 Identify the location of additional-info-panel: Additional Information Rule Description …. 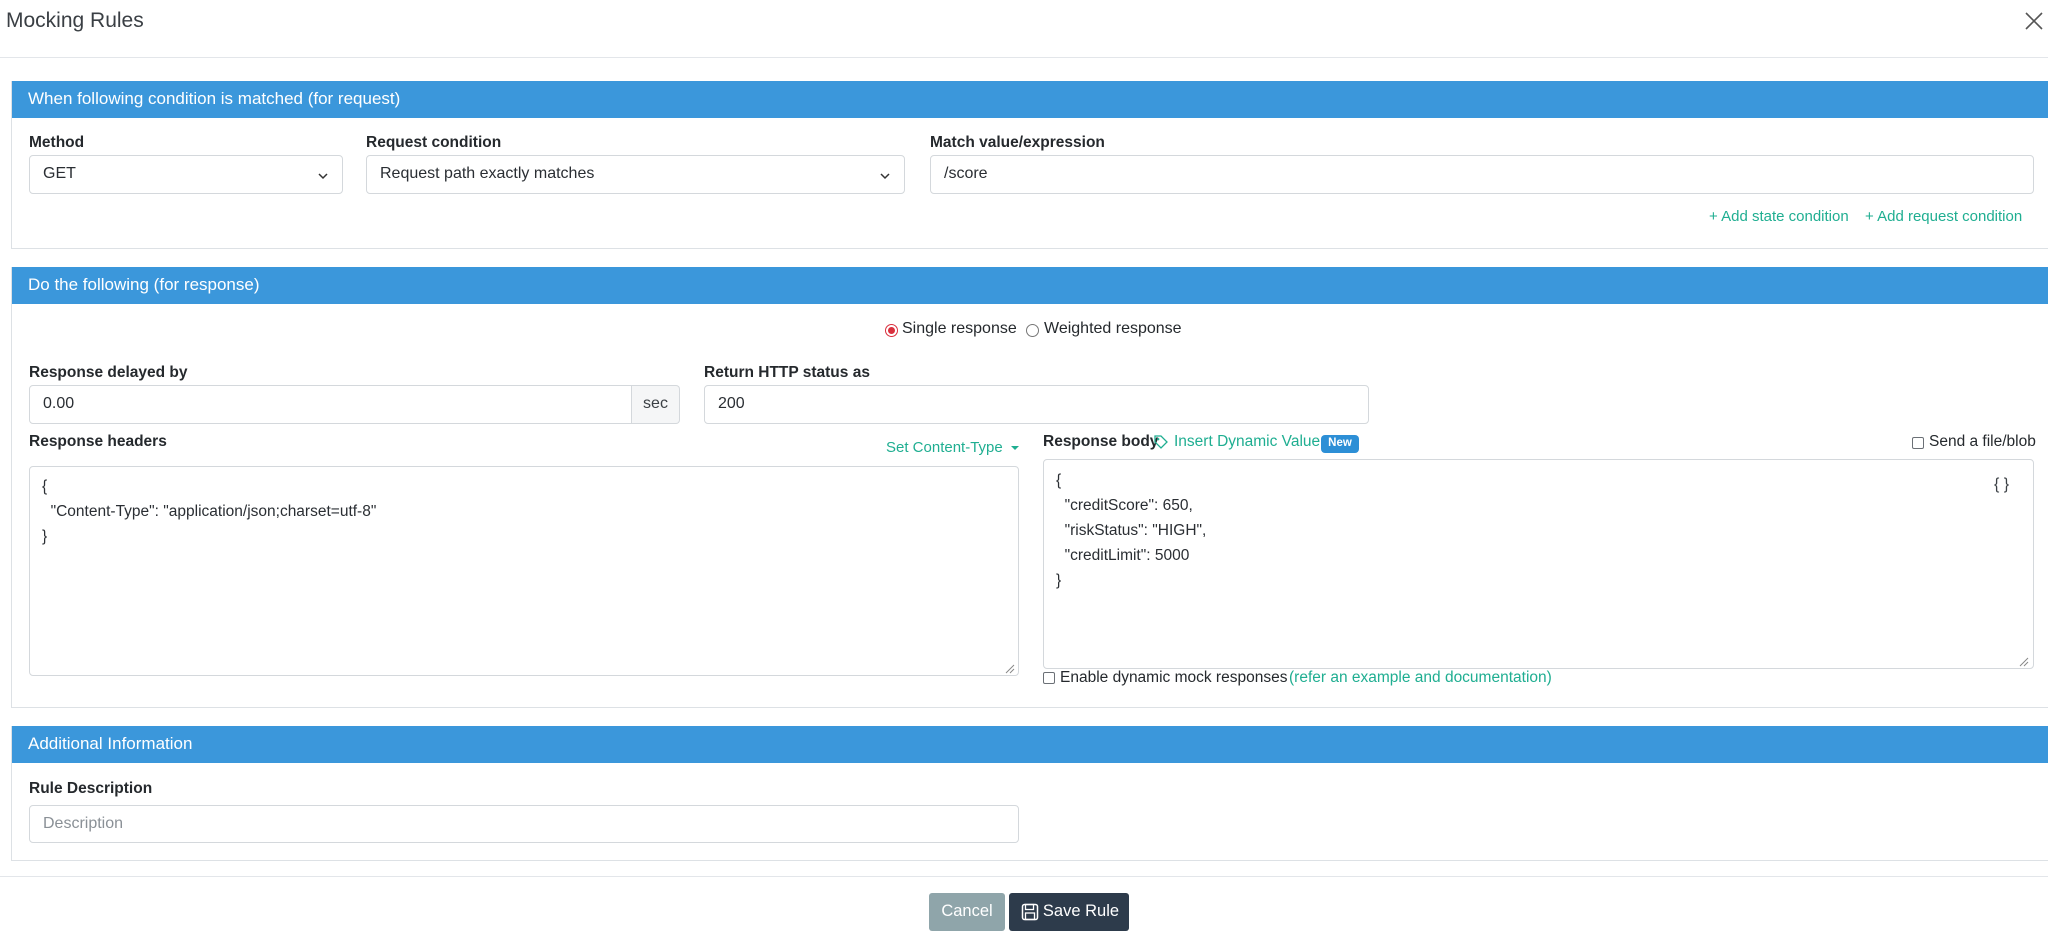
(1029, 793).